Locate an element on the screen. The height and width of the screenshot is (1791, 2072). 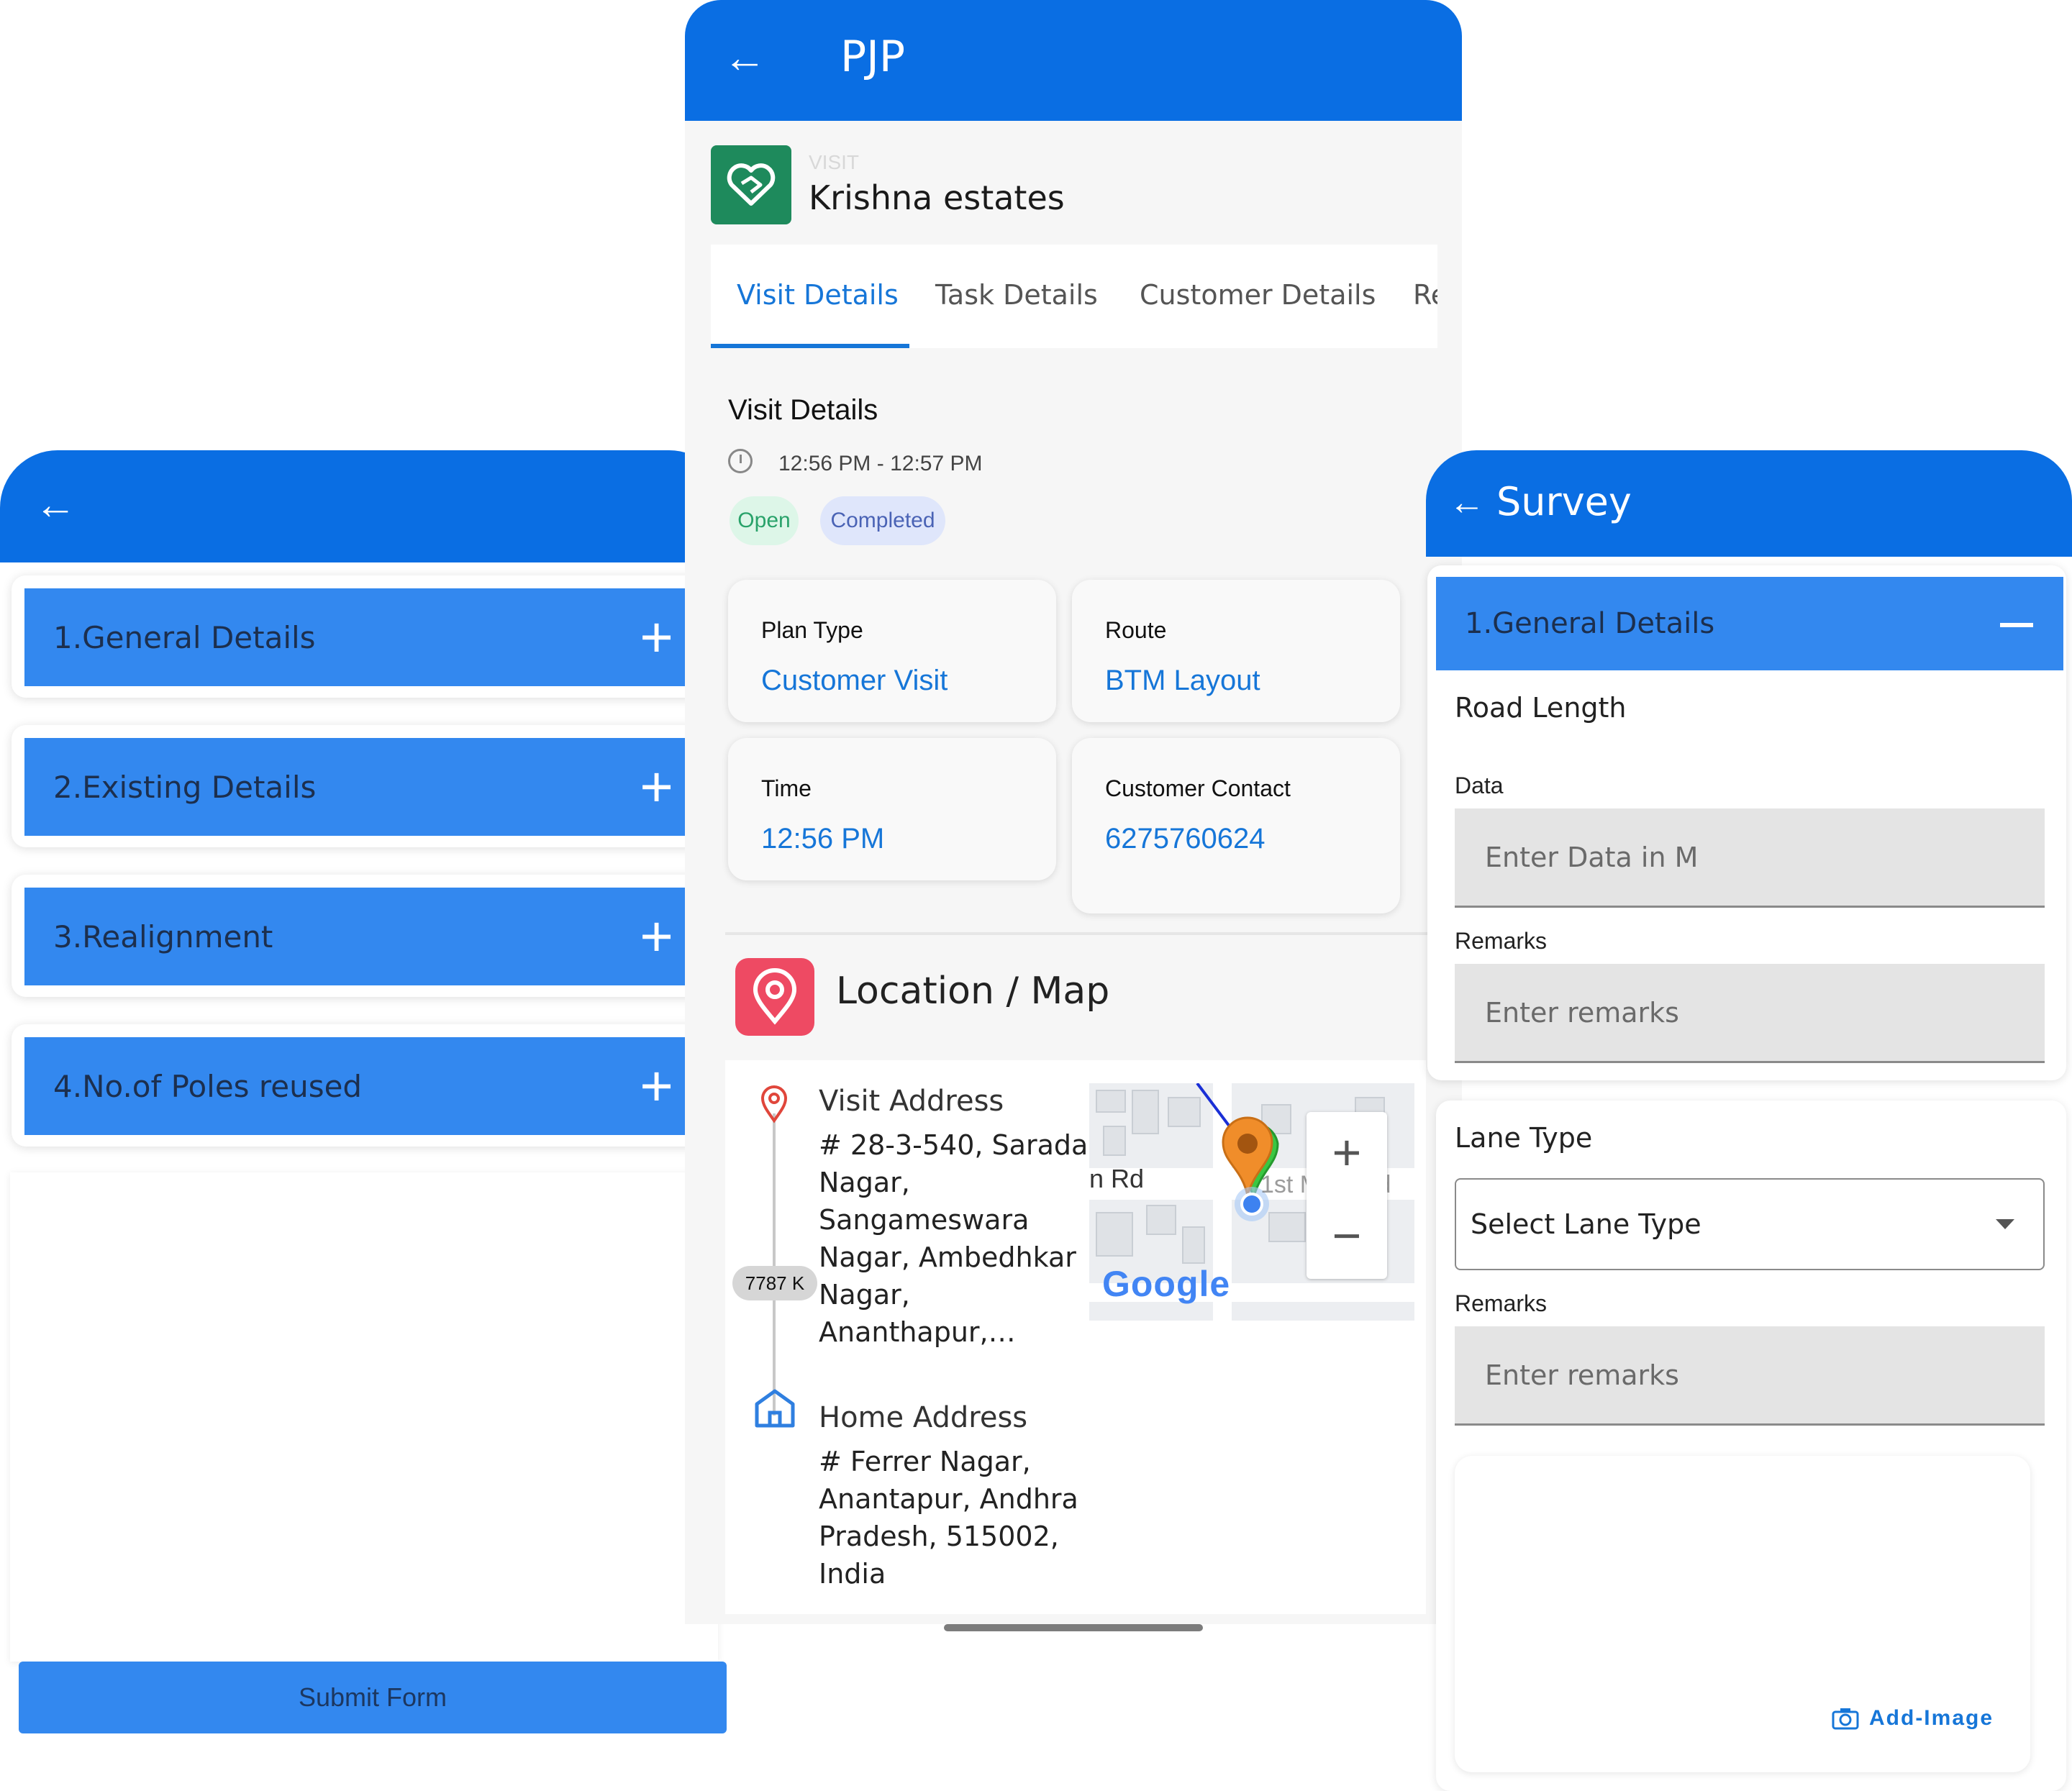
tab-visit-details: Visit Details is located at coordinates (818, 295).